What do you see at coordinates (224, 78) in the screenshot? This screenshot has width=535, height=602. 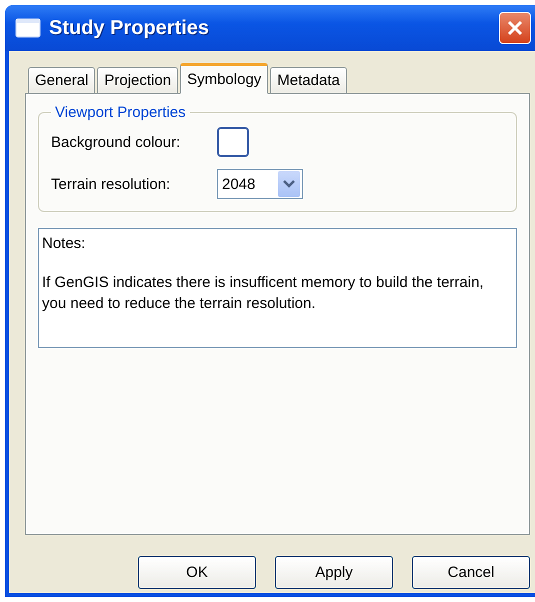 I see `tab: Symbology` at bounding box center [224, 78].